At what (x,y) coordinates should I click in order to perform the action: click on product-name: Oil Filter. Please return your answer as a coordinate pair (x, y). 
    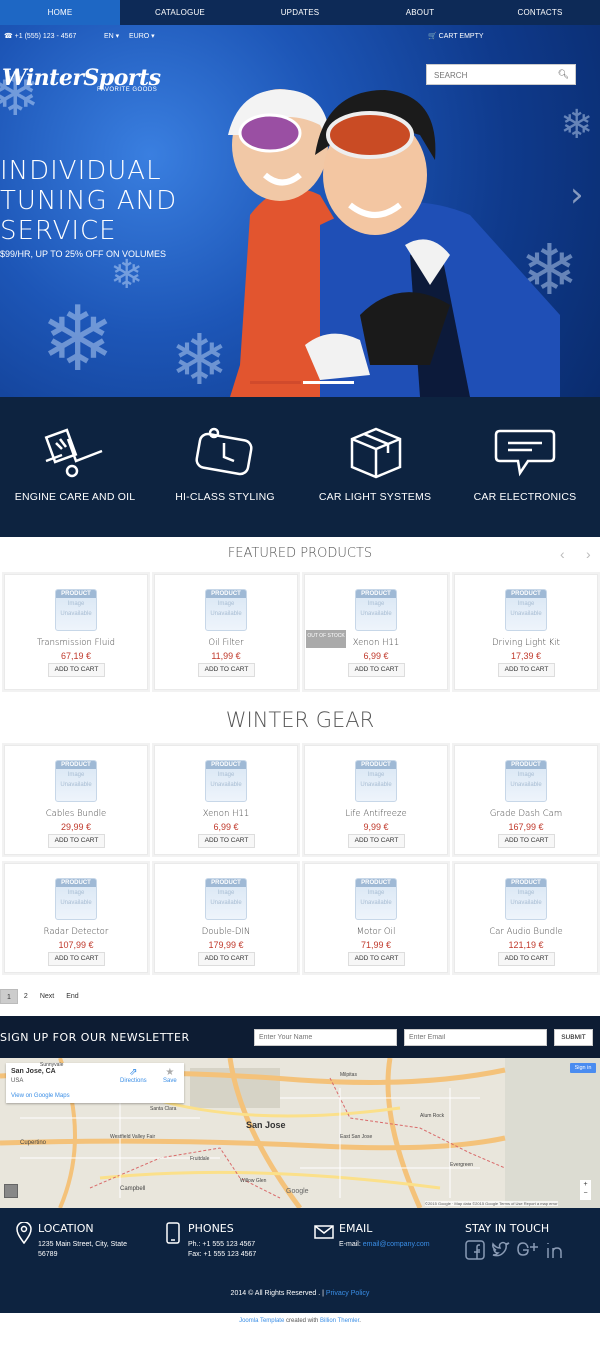
    Looking at the image, I should click on (226, 643).